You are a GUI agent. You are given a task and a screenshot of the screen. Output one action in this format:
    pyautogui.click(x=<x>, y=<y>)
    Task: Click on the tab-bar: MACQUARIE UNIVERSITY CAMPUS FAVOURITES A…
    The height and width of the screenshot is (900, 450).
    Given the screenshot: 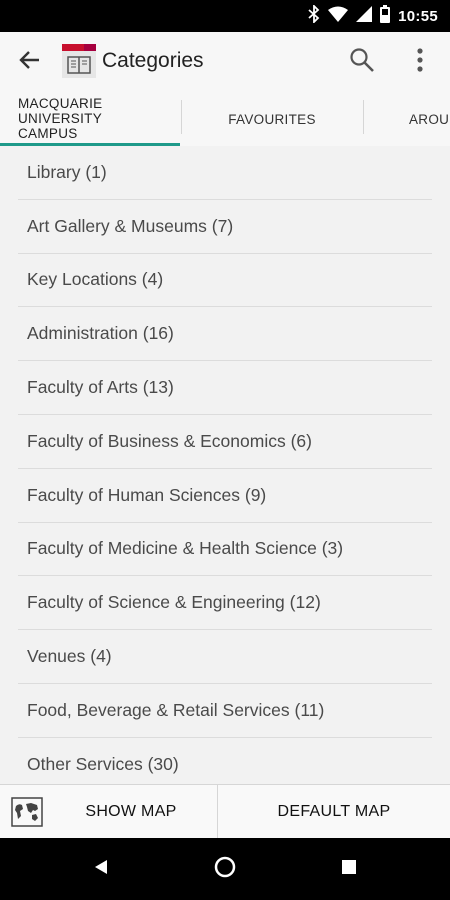 What is the action you would take?
    pyautogui.click(x=225, y=119)
    